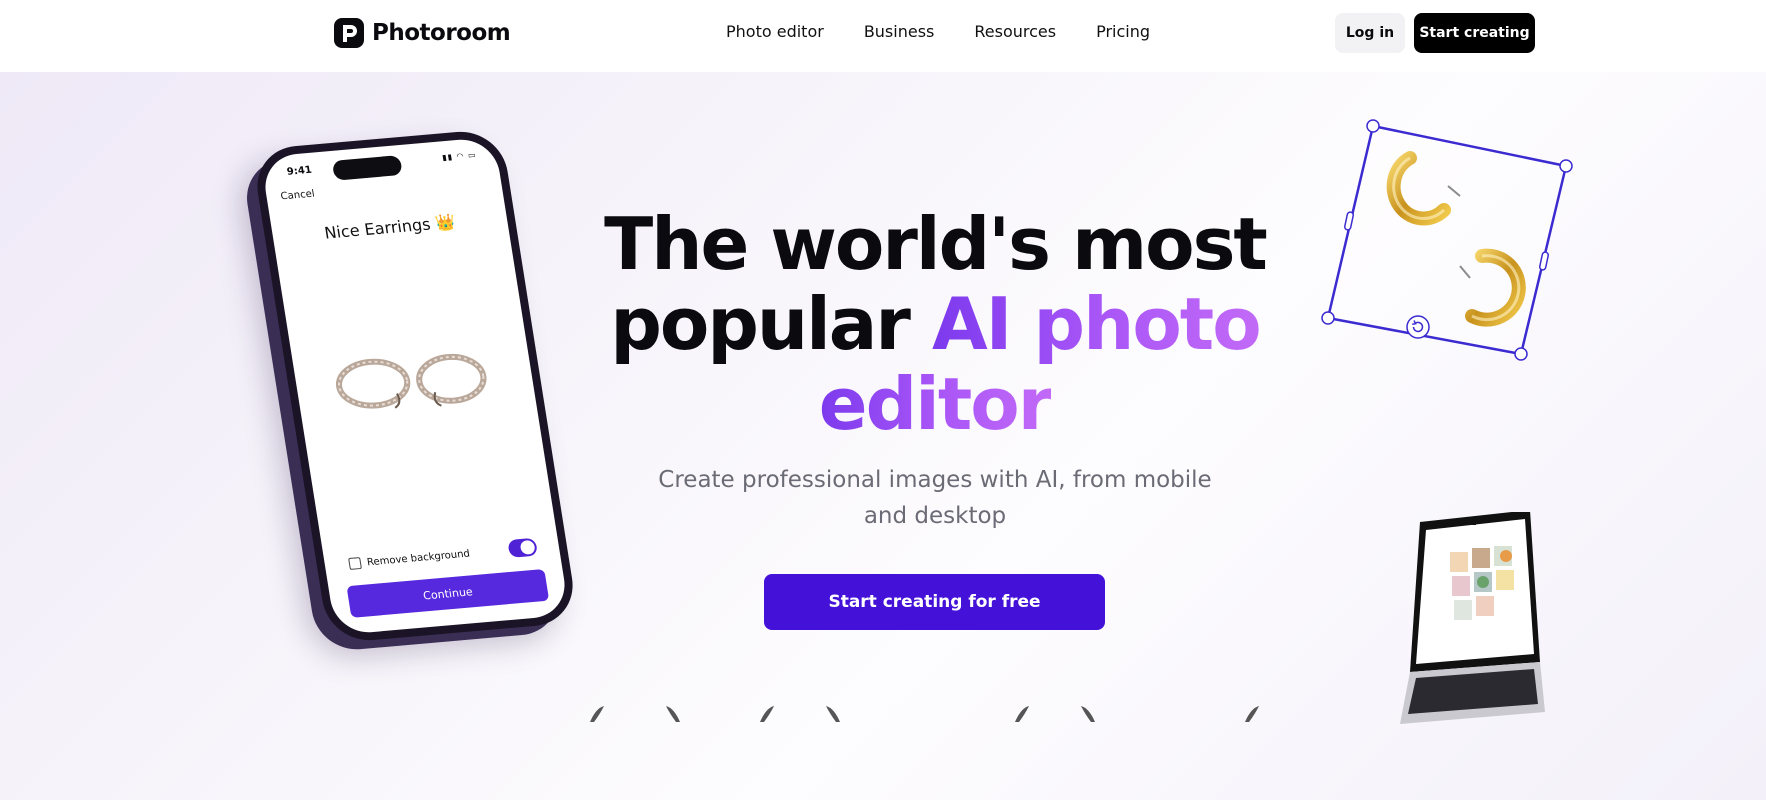  What do you see at coordinates (298, 196) in the screenshot?
I see `cancel-link: Cancel` at bounding box center [298, 196].